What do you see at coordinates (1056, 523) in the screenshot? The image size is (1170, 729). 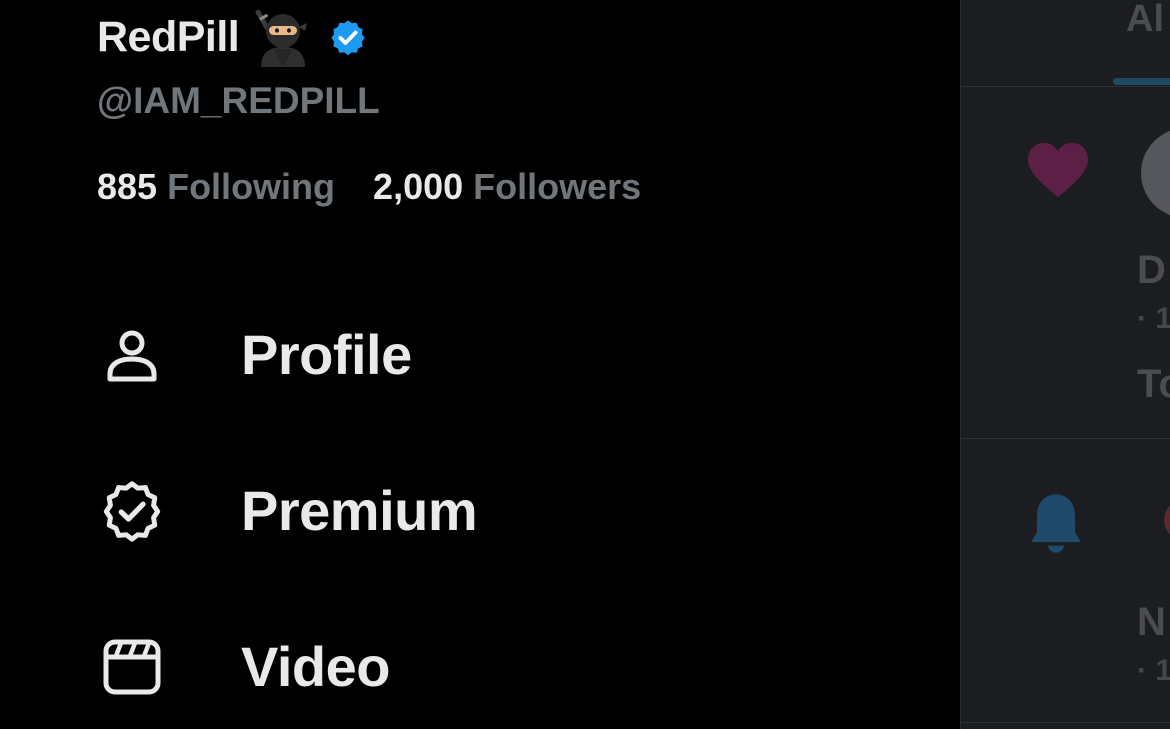 I see `bell-icon` at bounding box center [1056, 523].